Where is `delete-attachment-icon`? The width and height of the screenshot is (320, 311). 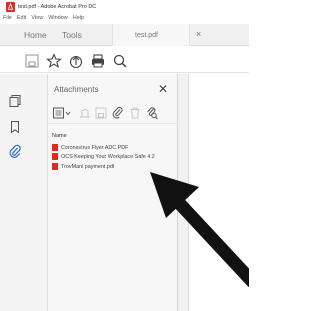 delete-attachment-icon is located at coordinates (135, 113).